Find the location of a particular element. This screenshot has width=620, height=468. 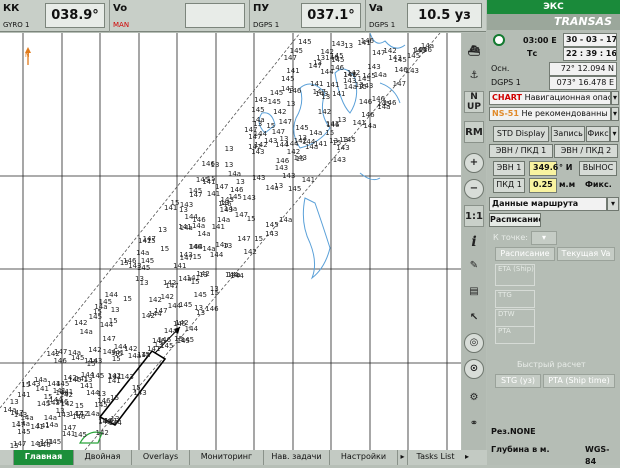

longitude-value: 073° 16.478 E is located at coordinates (583, 83).